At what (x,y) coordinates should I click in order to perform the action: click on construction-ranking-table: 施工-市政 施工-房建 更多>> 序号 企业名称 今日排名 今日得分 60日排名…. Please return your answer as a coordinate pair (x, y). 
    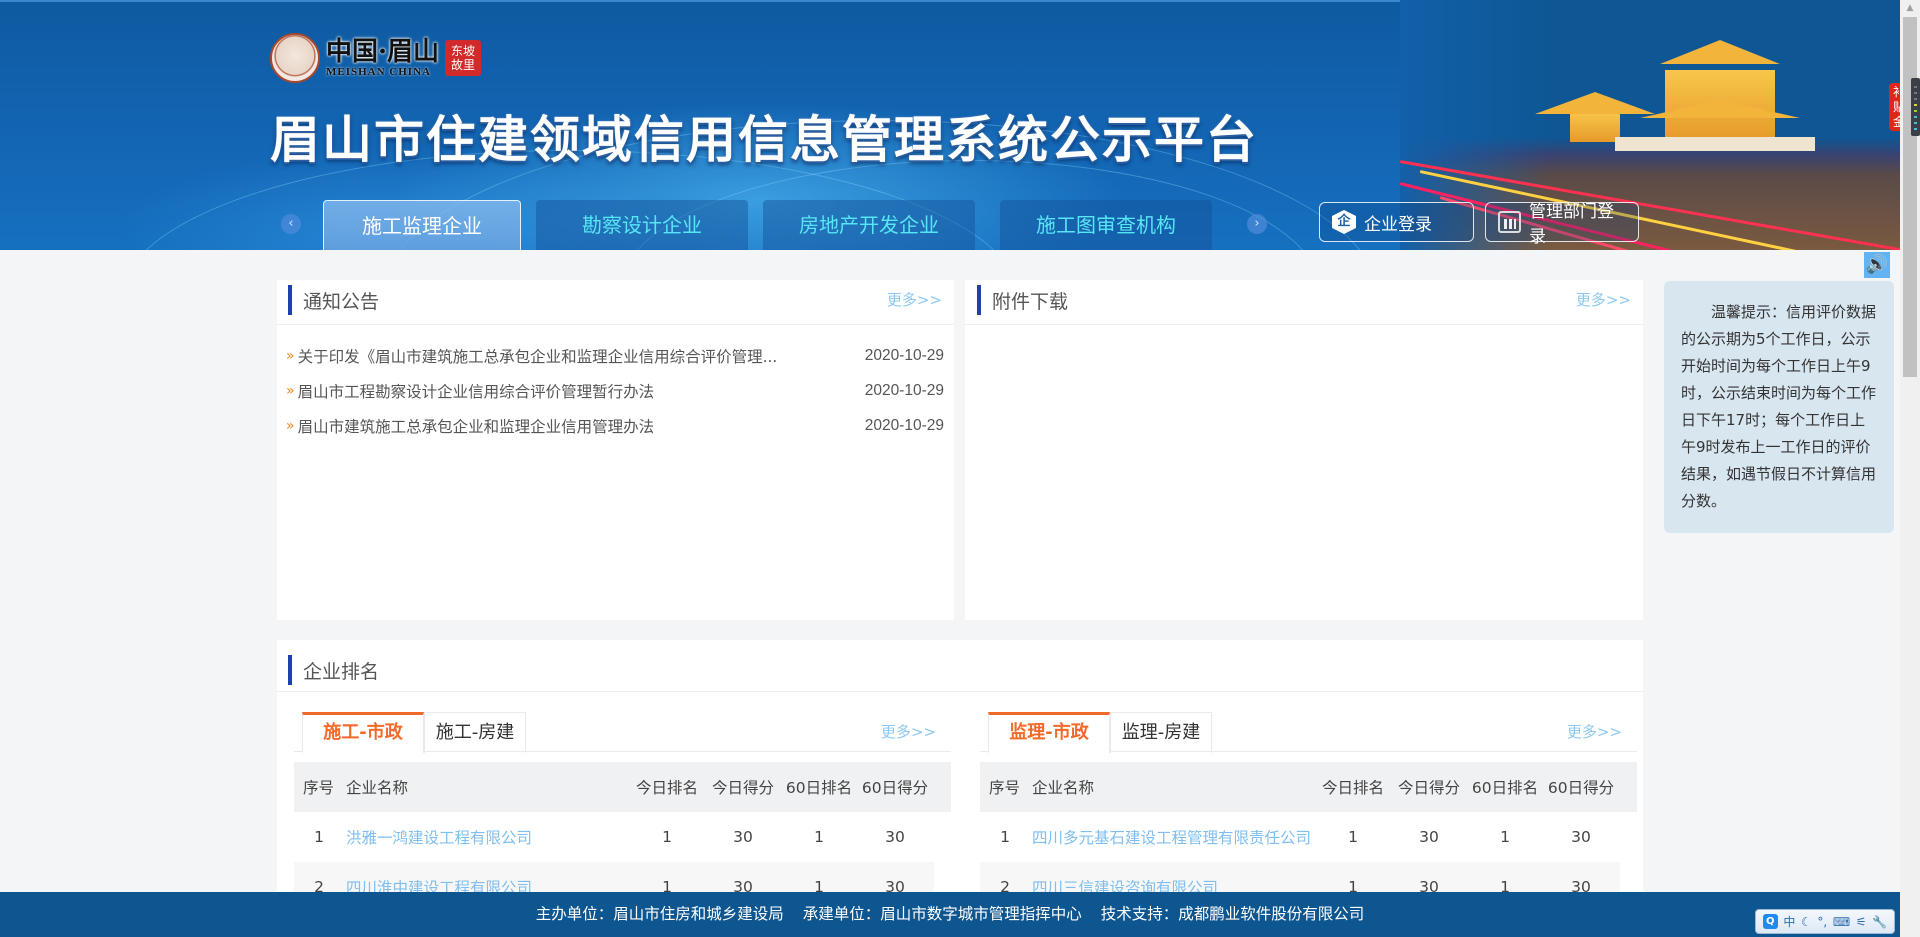
    Looking at the image, I should click on (622, 802).